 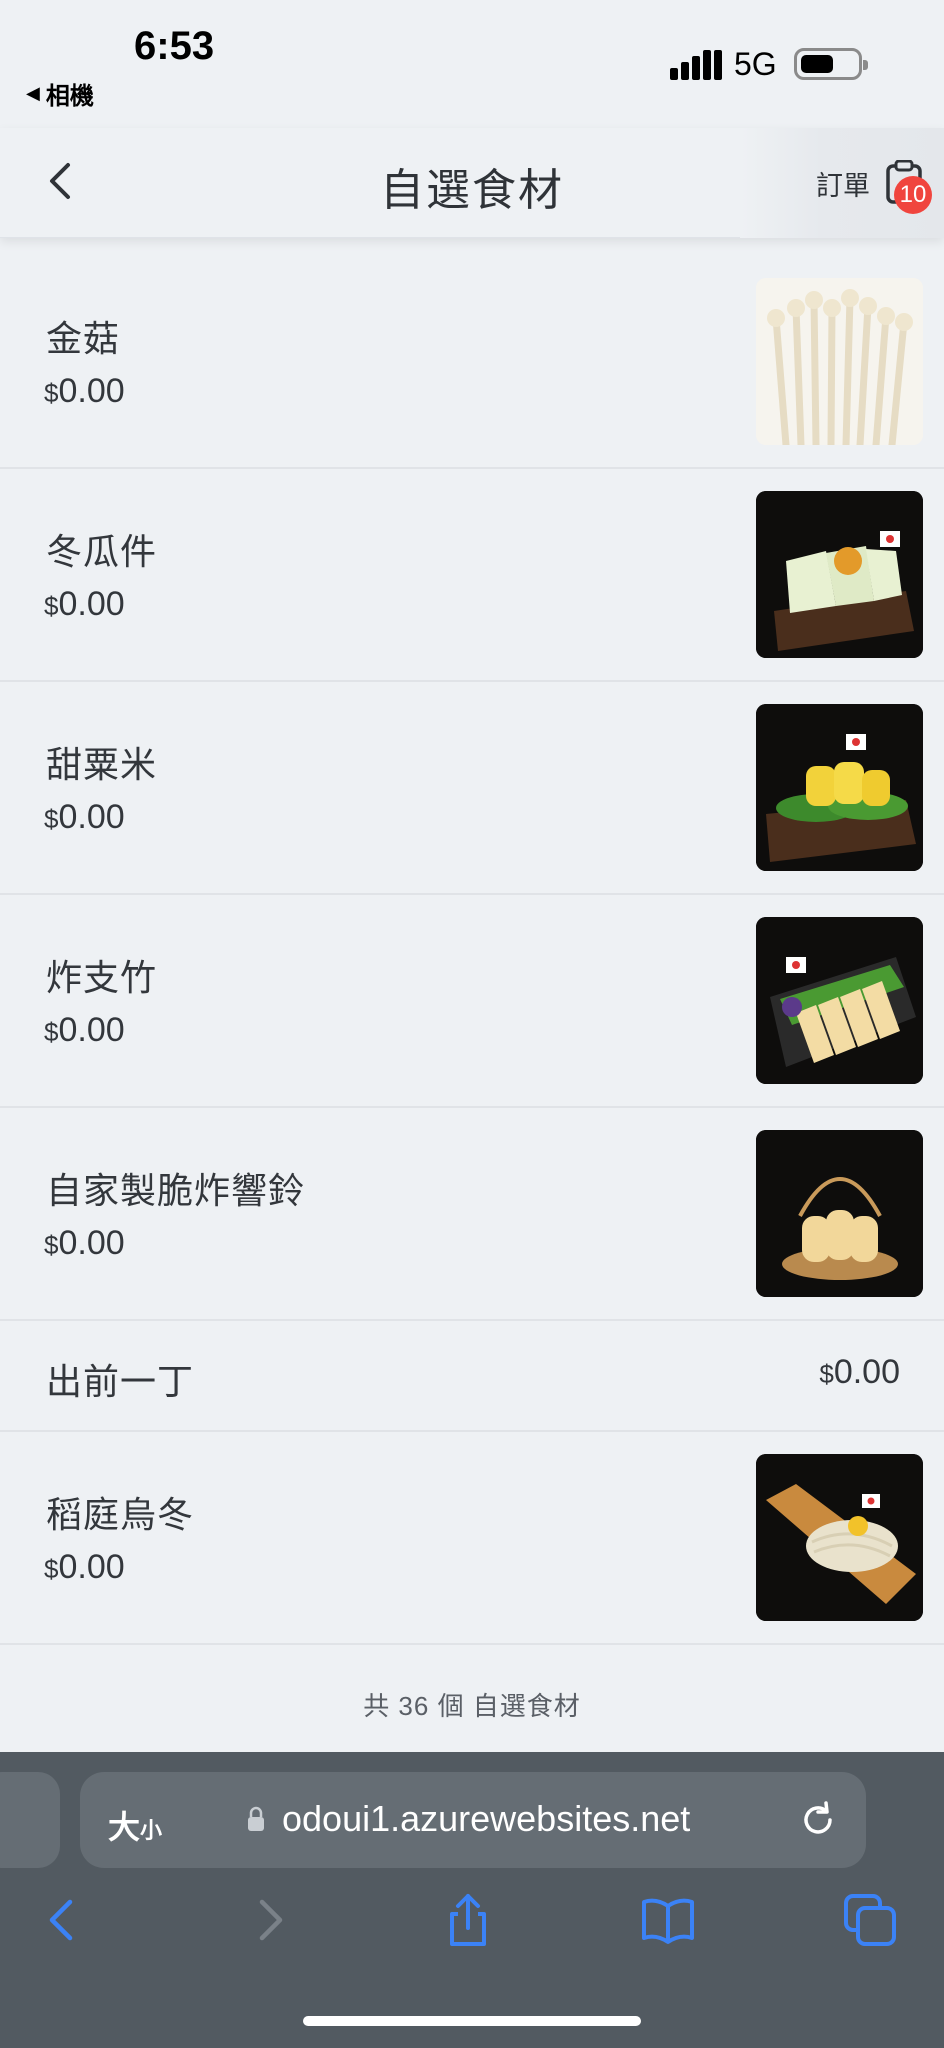 I want to click on tabs-icon, so click(x=870, y=1920).